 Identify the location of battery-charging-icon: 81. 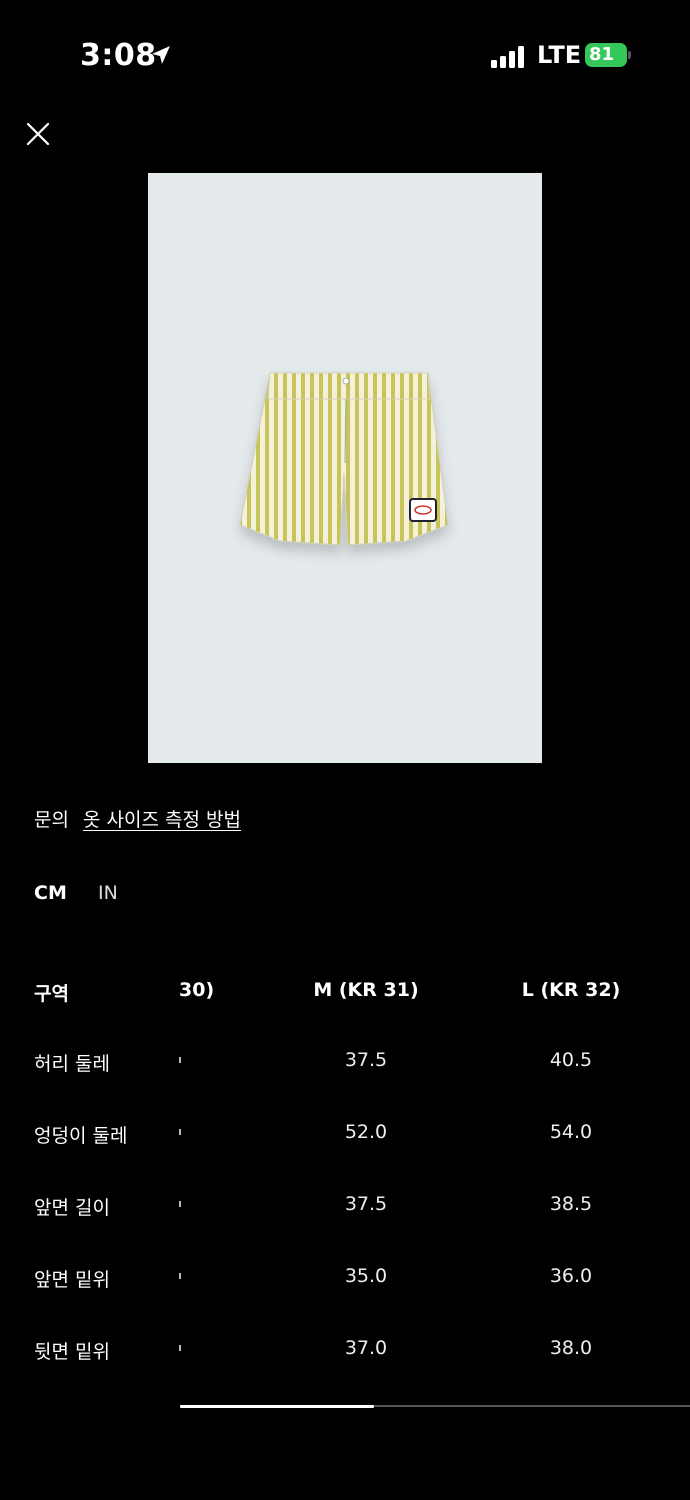
(608, 55).